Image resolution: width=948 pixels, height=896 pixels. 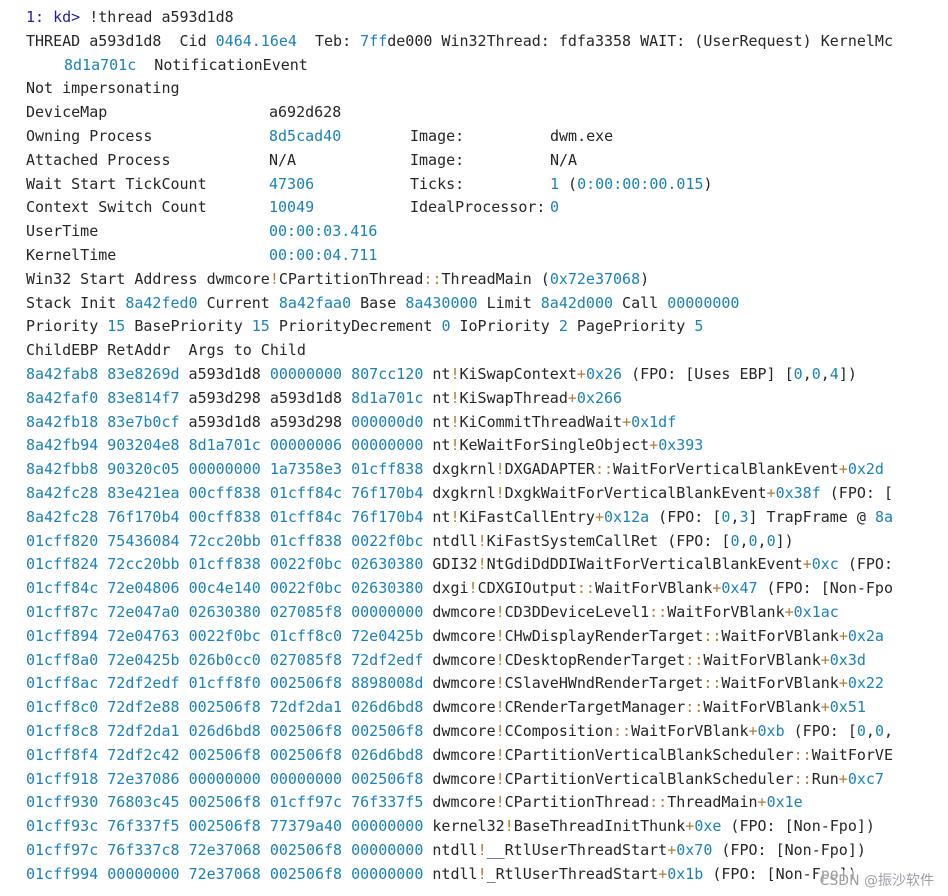 What do you see at coordinates (62, 373) in the screenshot?
I see `numeric-value: 8a42fab8` at bounding box center [62, 373].